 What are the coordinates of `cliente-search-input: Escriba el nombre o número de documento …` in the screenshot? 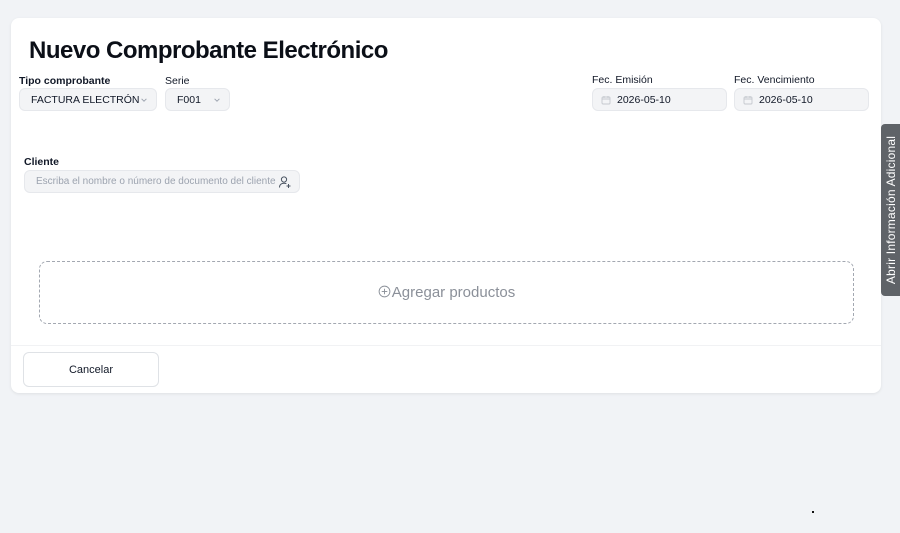 It's located at (162, 181).